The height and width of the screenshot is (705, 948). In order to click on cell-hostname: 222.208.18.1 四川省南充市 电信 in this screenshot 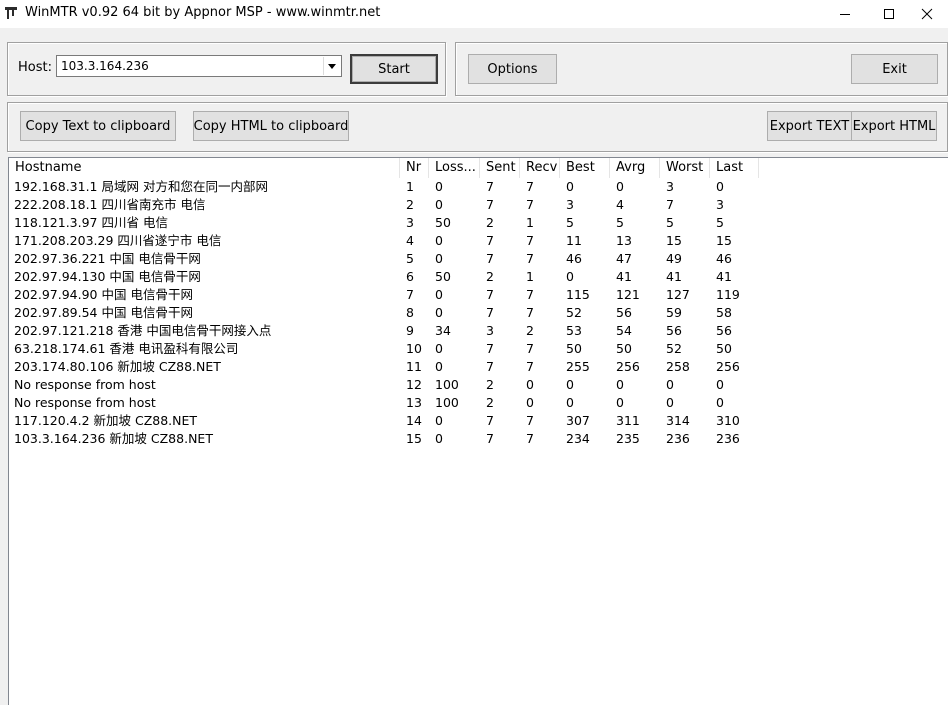, I will do `click(110, 204)`.